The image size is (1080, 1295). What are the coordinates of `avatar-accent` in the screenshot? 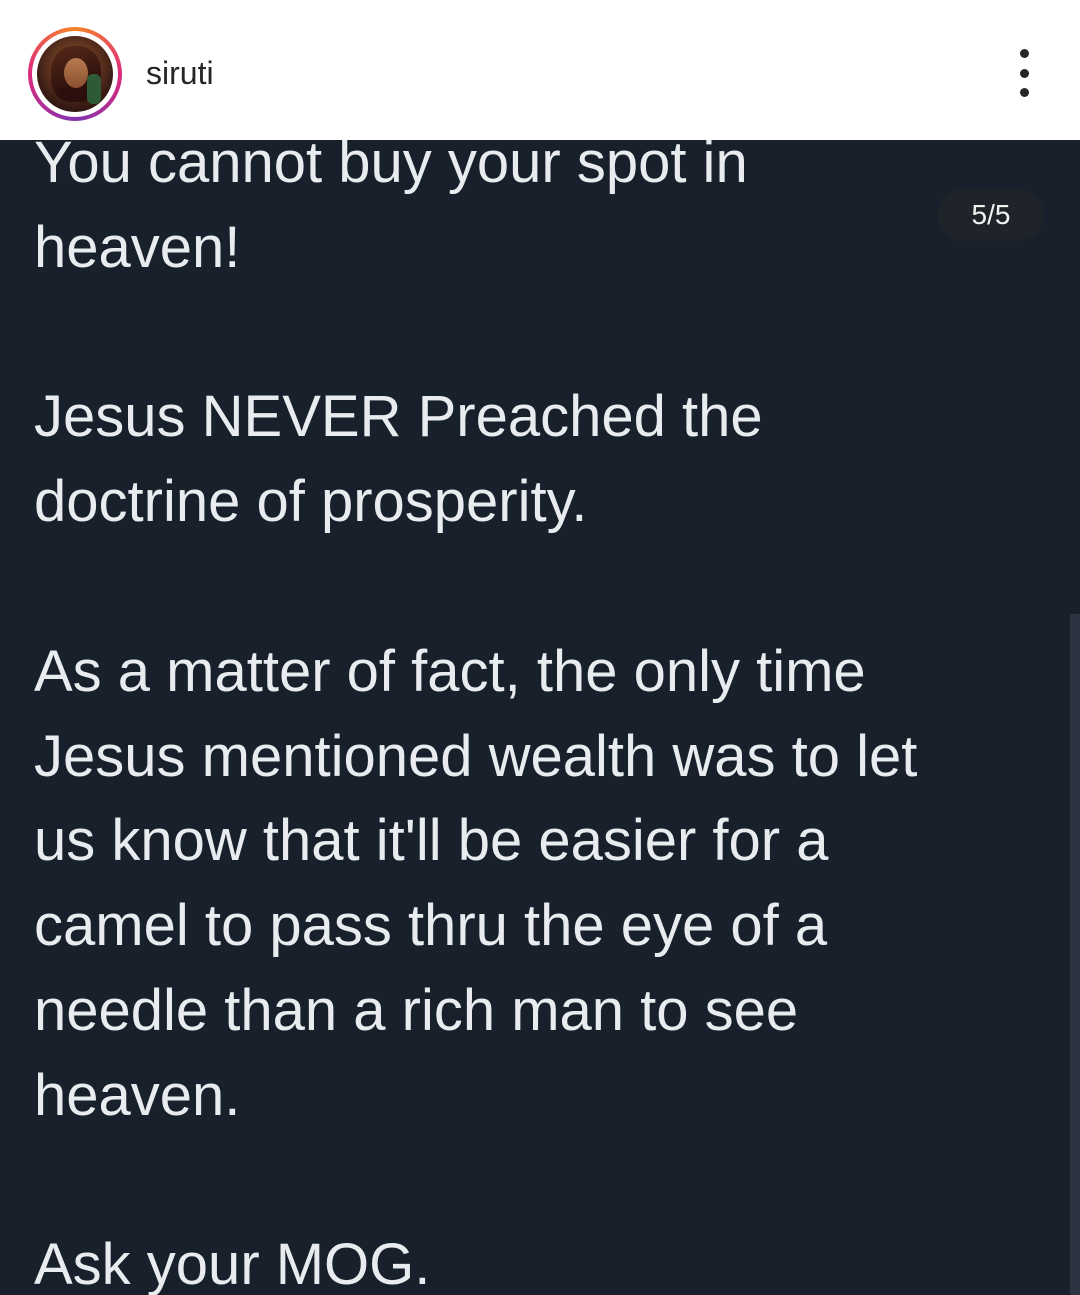 It's located at (94, 89).